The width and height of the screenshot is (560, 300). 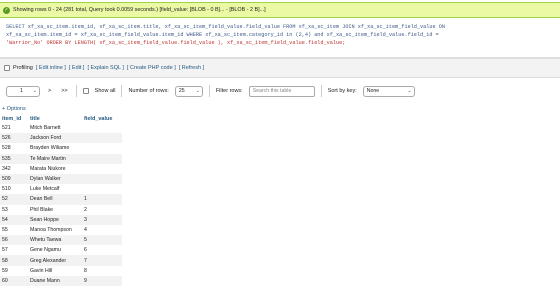 I want to click on table-row: 509 Dylan Walker, so click(x=61, y=179).